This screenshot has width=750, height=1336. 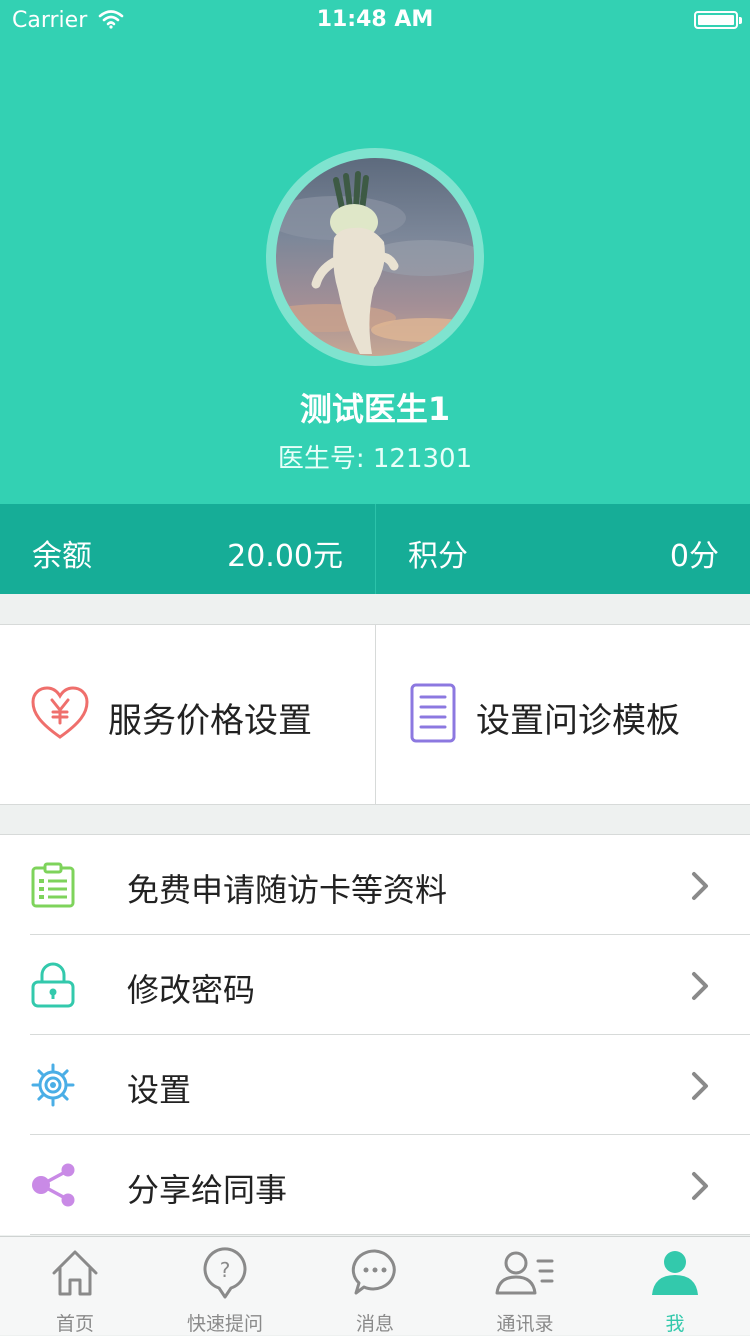 I want to click on points-label: 积分, so click(x=438, y=556).